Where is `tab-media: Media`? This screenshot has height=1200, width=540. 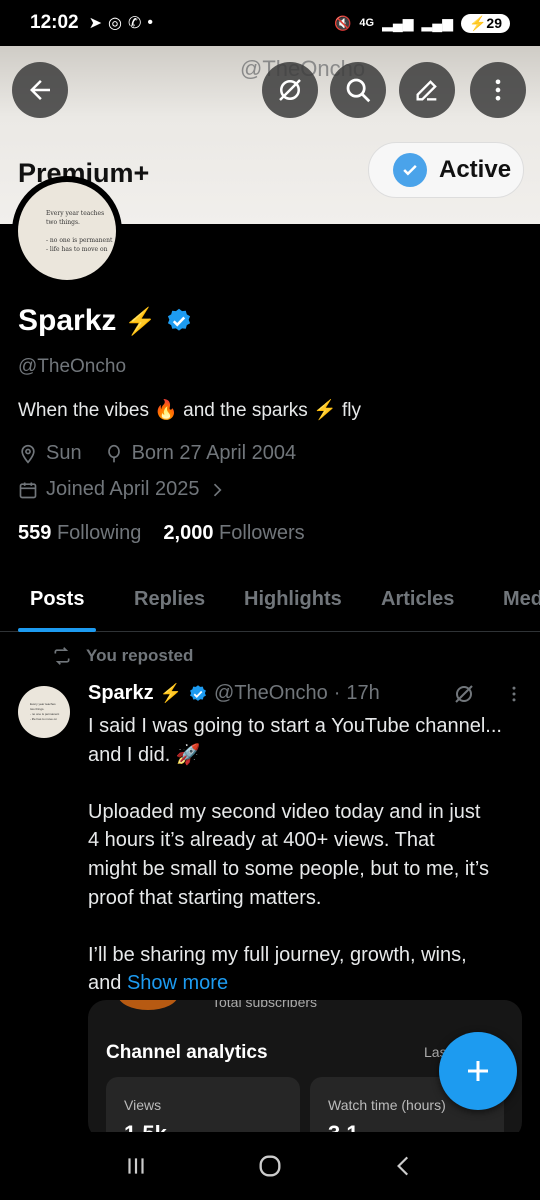
tab-media: Media is located at coordinates (521, 599).